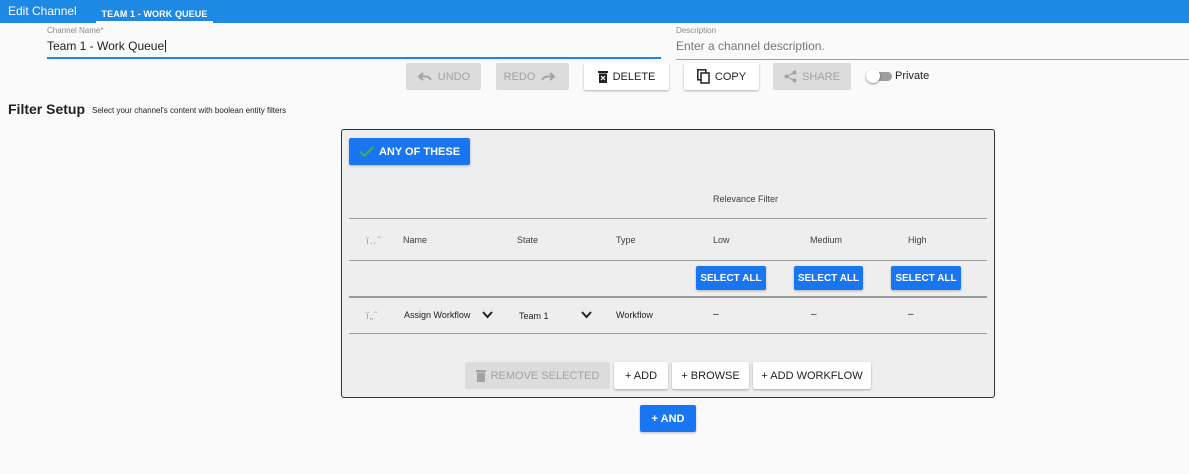 The height and width of the screenshot is (474, 1189). I want to click on column-header-name: Name, so click(415, 240).